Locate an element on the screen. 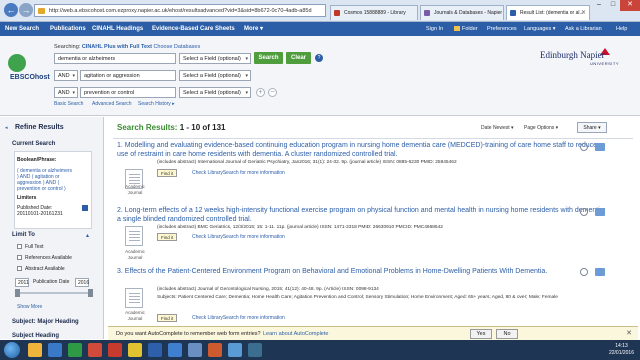 This screenshot has height=360, width=640. browser-tab-journals: Journals & Databases - Napier is located at coordinates (462, 12).